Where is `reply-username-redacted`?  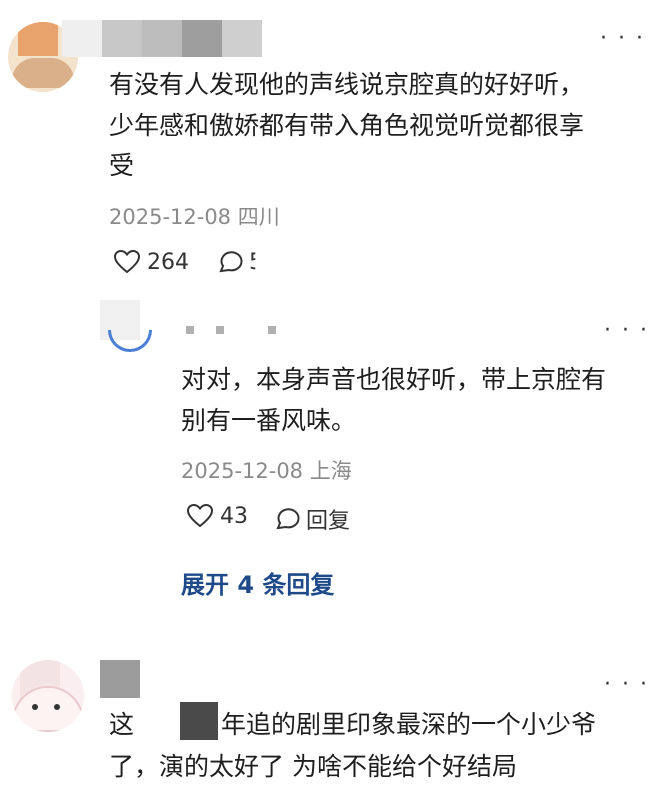
reply-username-redacted is located at coordinates (246, 331).